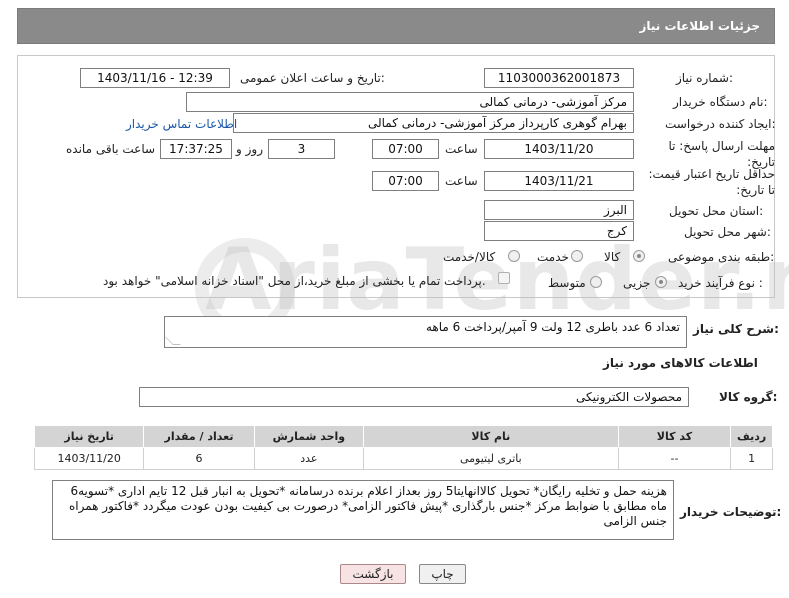  I want to click on category-goods-service-radio, so click(514, 256).